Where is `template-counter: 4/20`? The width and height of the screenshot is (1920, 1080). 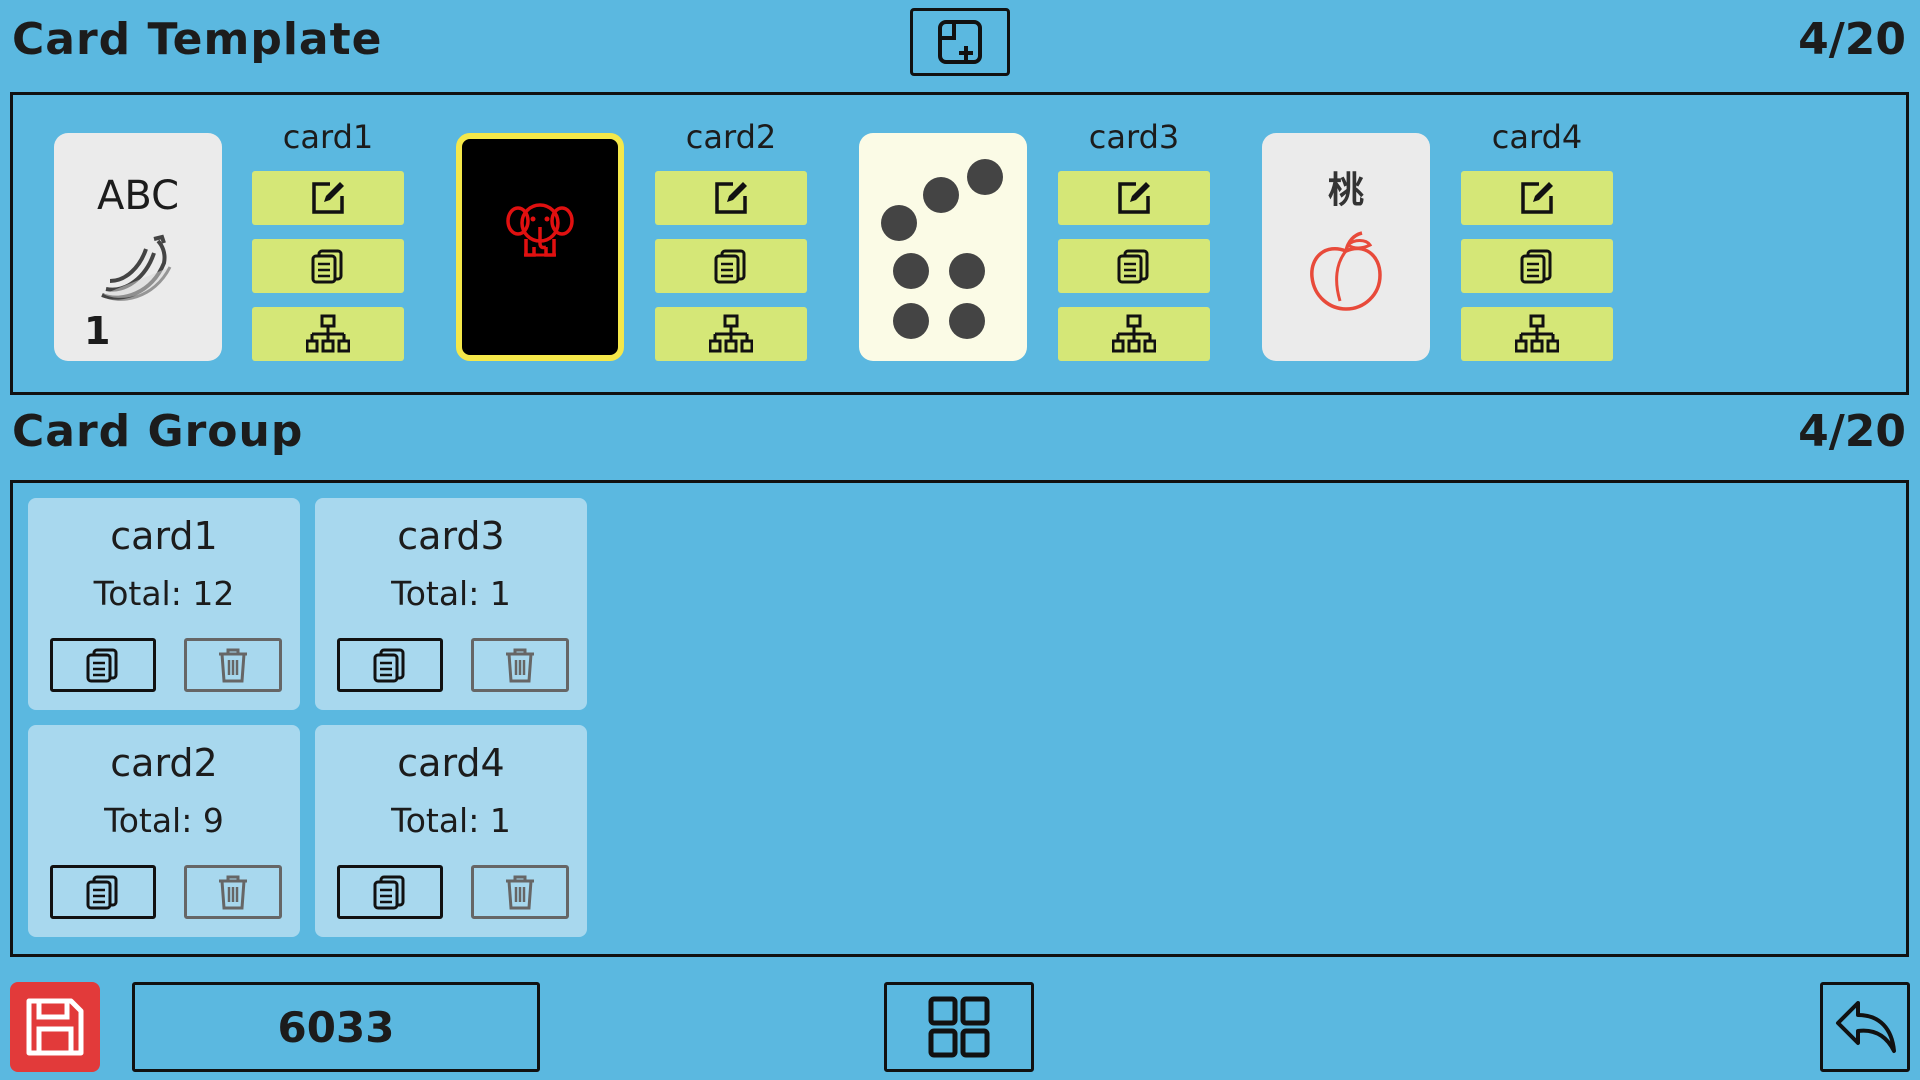 template-counter: 4/20 is located at coordinates (1852, 39).